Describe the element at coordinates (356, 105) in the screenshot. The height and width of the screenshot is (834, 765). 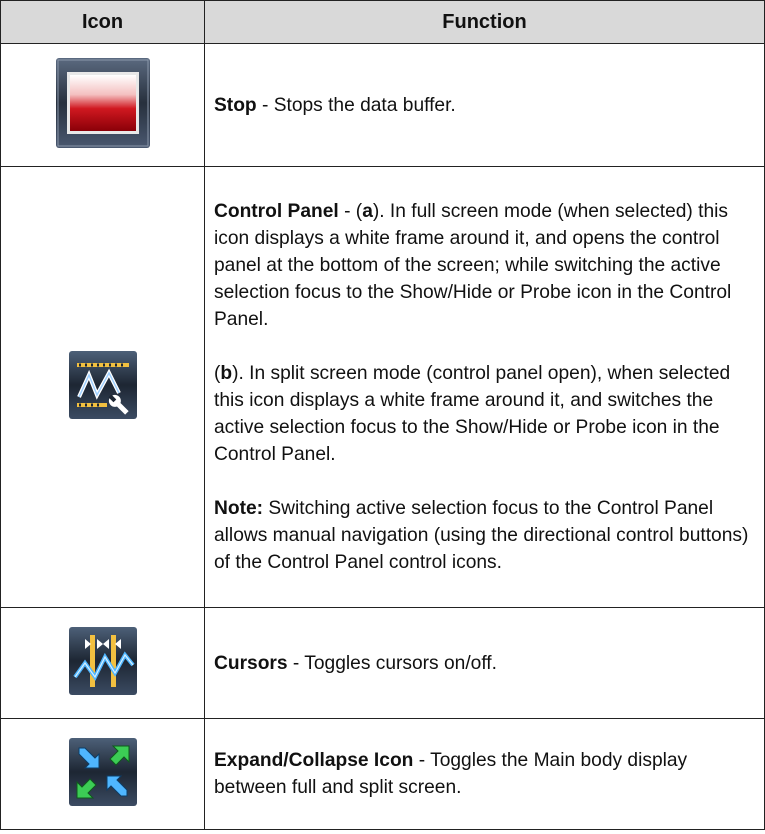
I see `function-description: - Stops the data buffer.` at that location.